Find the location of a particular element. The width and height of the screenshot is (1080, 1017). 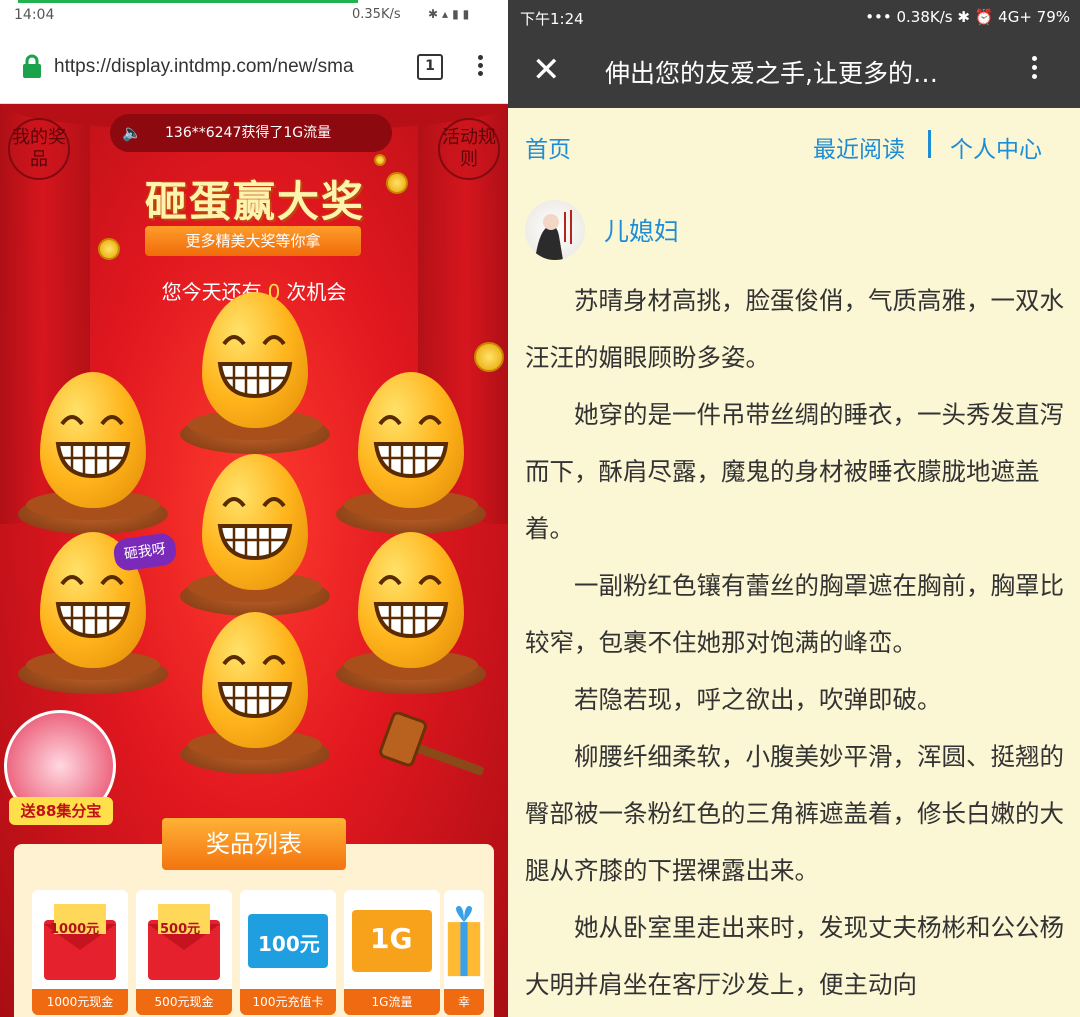

bonus-badge: 送88集分宝 is located at coordinates (60, 767).